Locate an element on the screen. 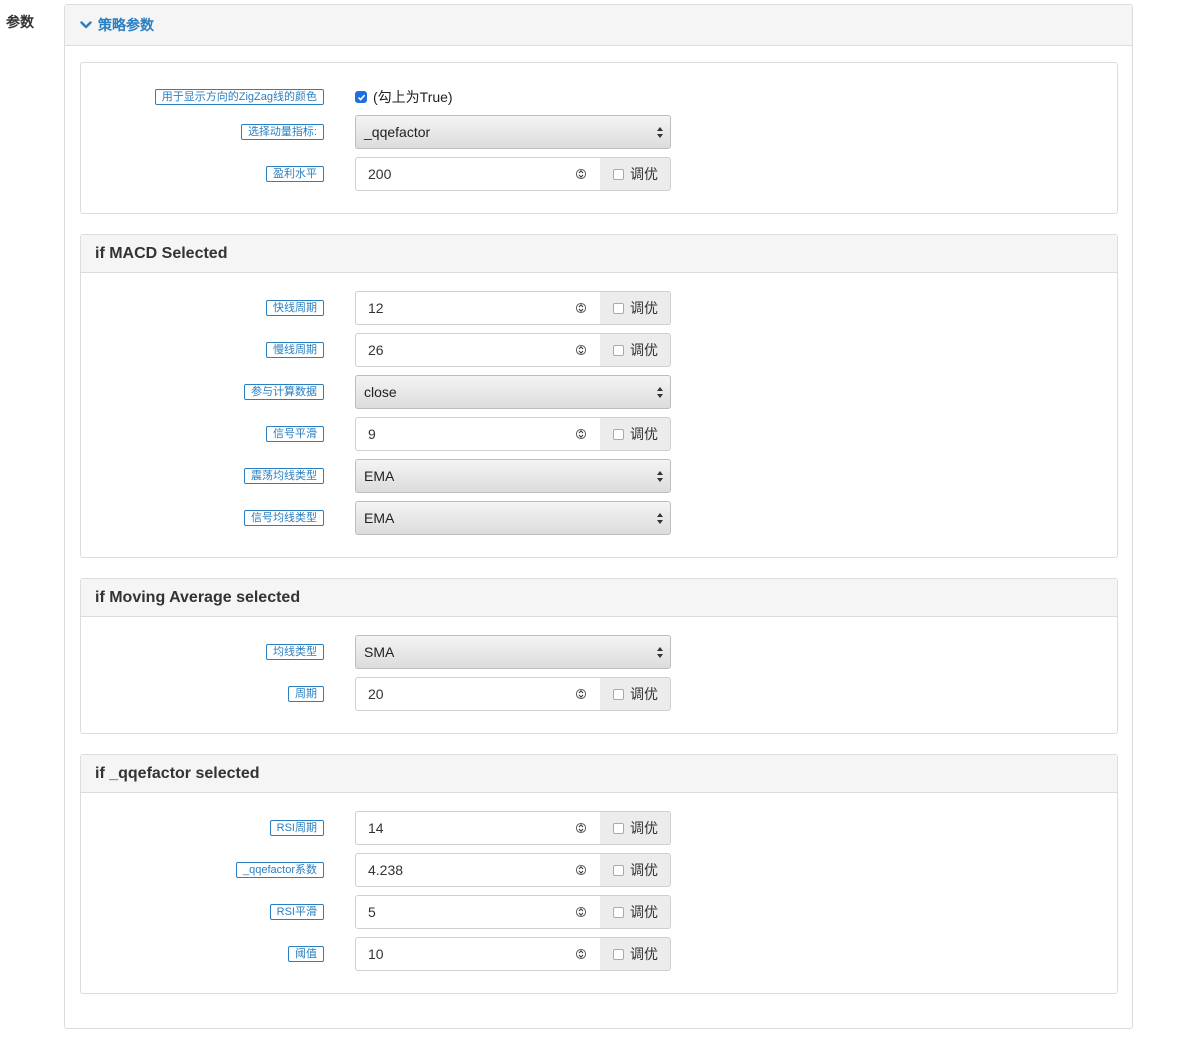 Image resolution: width=1202 pixels, height=1047 pixels. slow-period-input: 26 is located at coordinates (478, 350).